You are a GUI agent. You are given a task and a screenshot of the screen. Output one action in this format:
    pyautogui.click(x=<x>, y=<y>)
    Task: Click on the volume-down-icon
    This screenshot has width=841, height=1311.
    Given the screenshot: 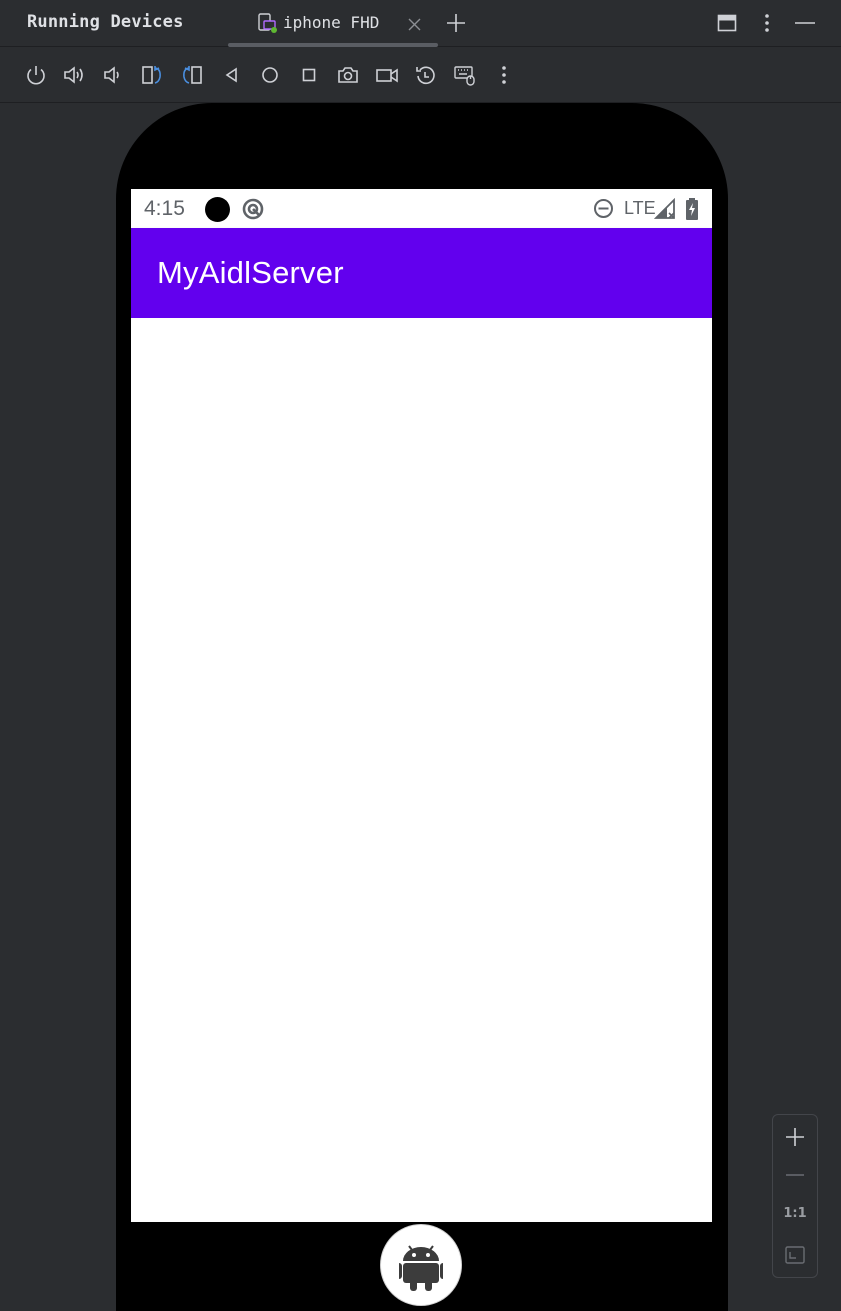 What is the action you would take?
    pyautogui.click(x=113, y=75)
    